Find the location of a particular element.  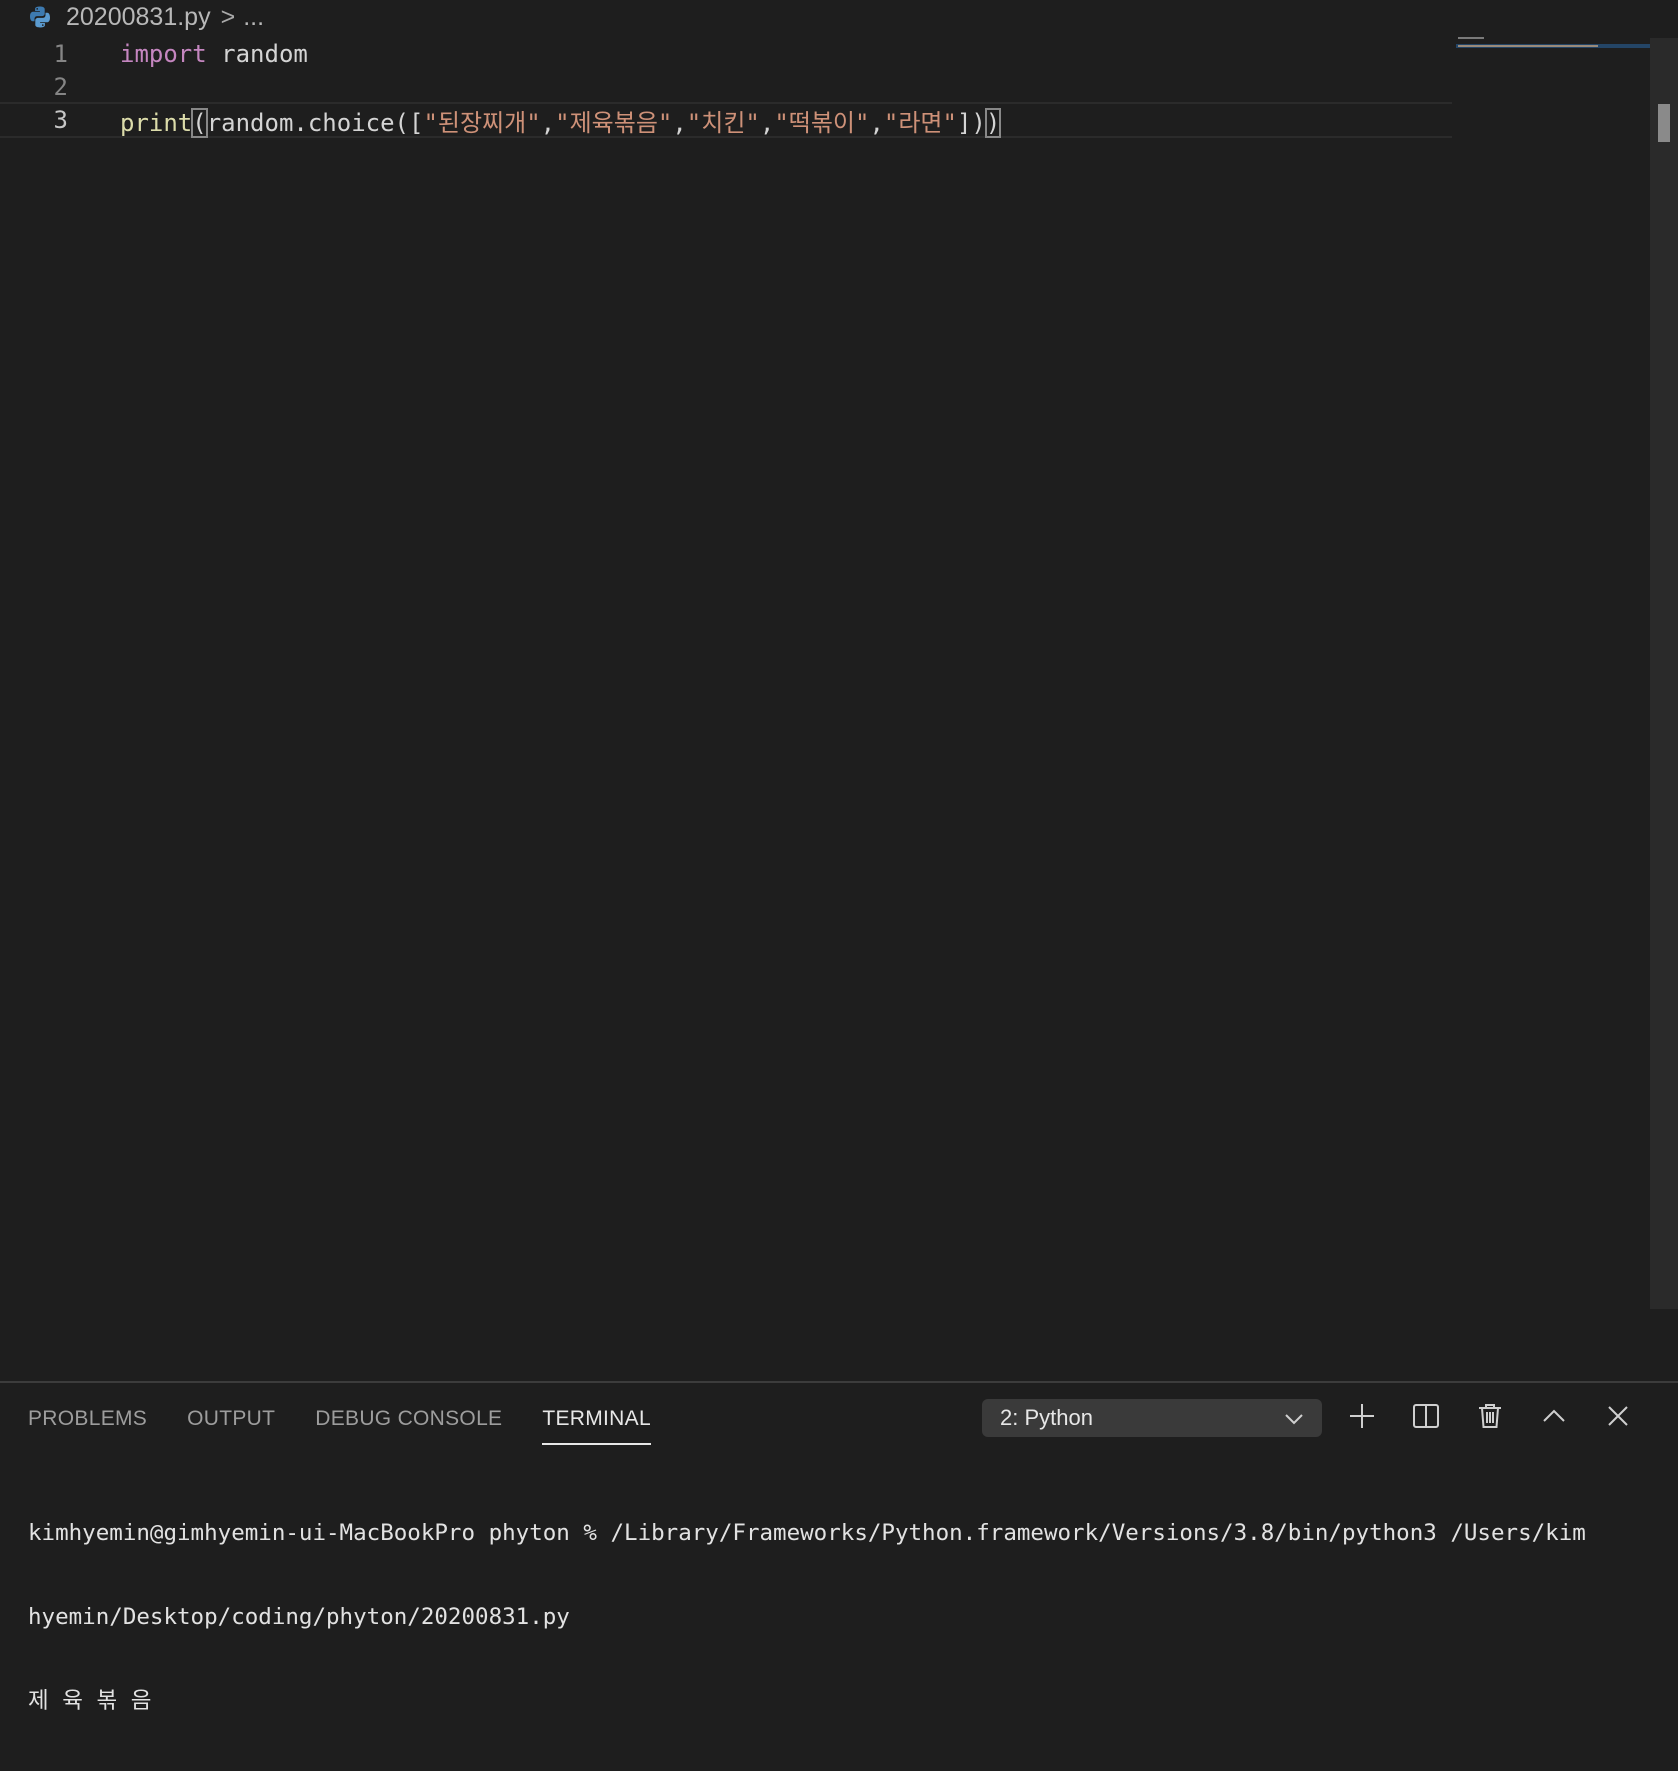

code-token: ]) is located at coordinates (971, 122).